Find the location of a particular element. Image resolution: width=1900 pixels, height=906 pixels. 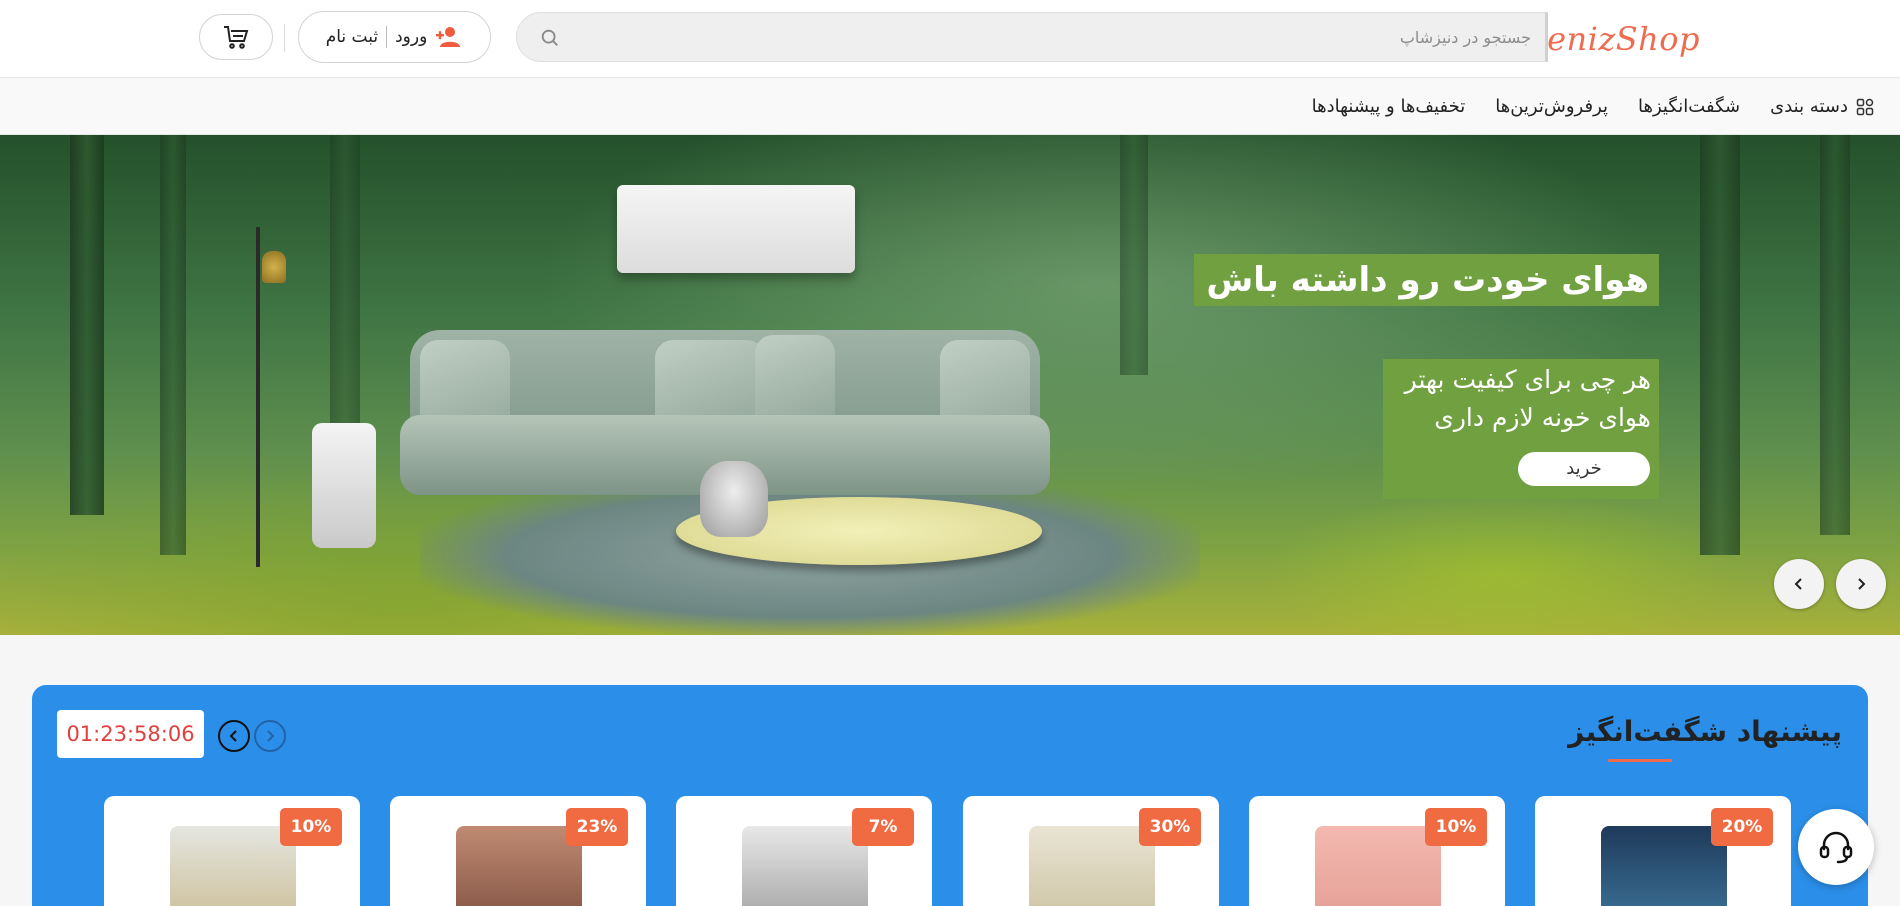

discount-badge: 30% is located at coordinates (1170, 827).